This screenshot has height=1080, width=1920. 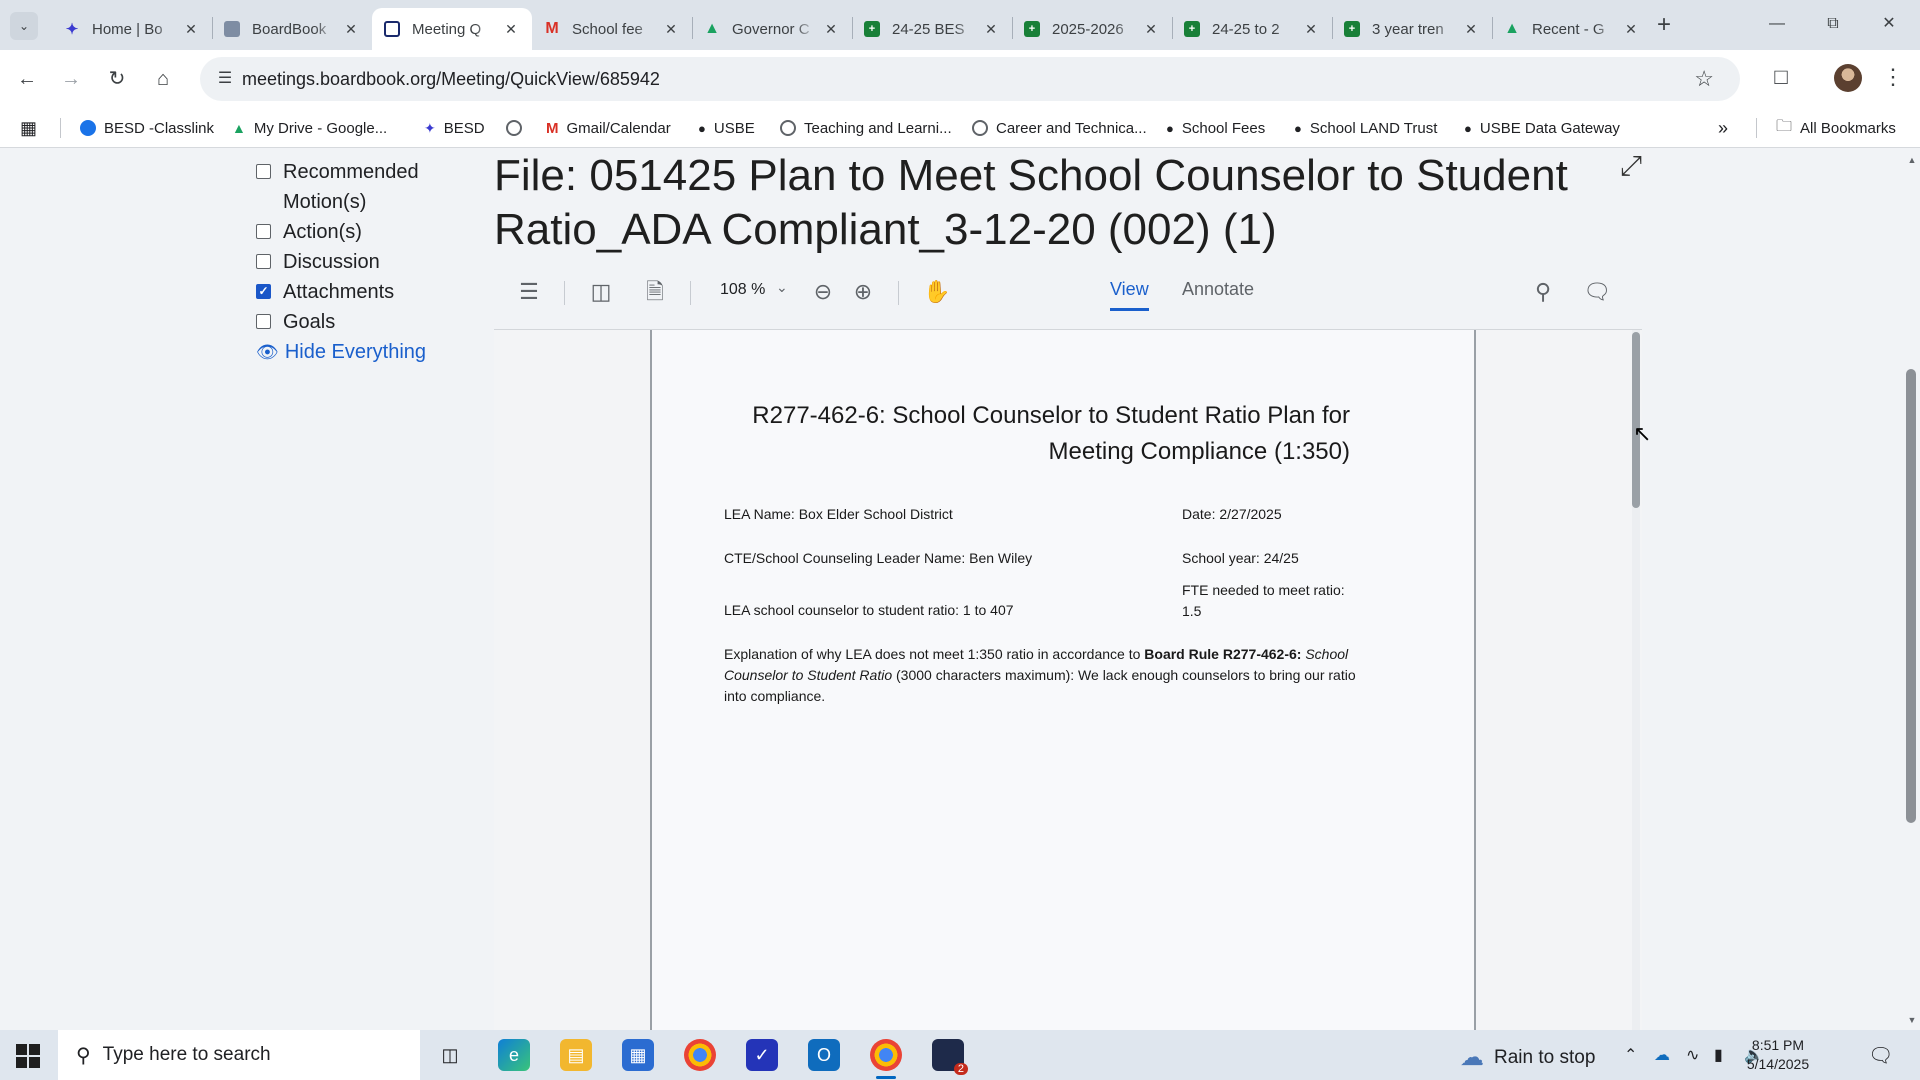 What do you see at coordinates (700, 1055) in the screenshot?
I see `chrome-icon` at bounding box center [700, 1055].